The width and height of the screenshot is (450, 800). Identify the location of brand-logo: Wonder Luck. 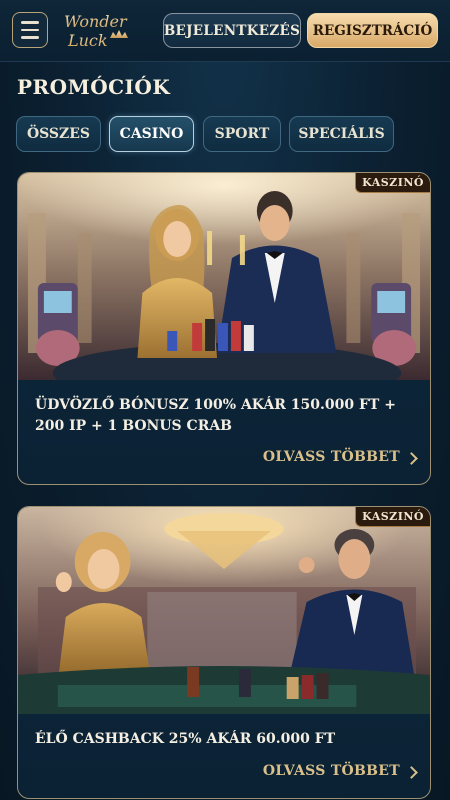
(101, 31).